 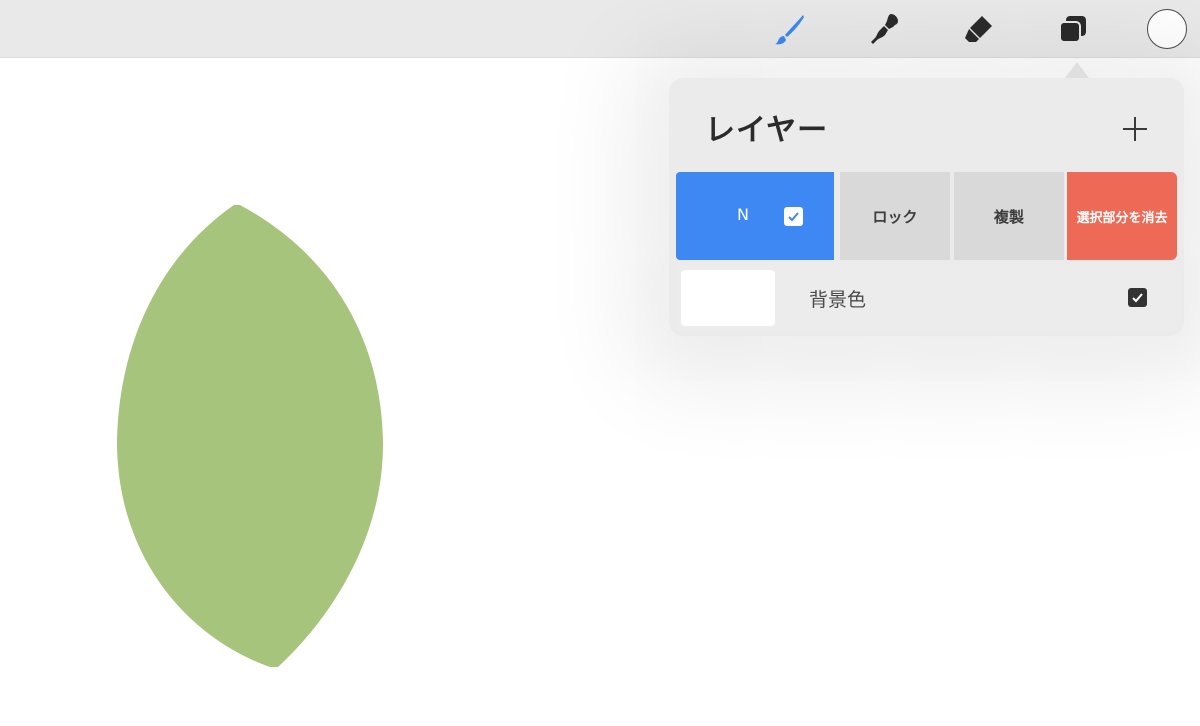 I want to click on leaf-shape, so click(x=249, y=436).